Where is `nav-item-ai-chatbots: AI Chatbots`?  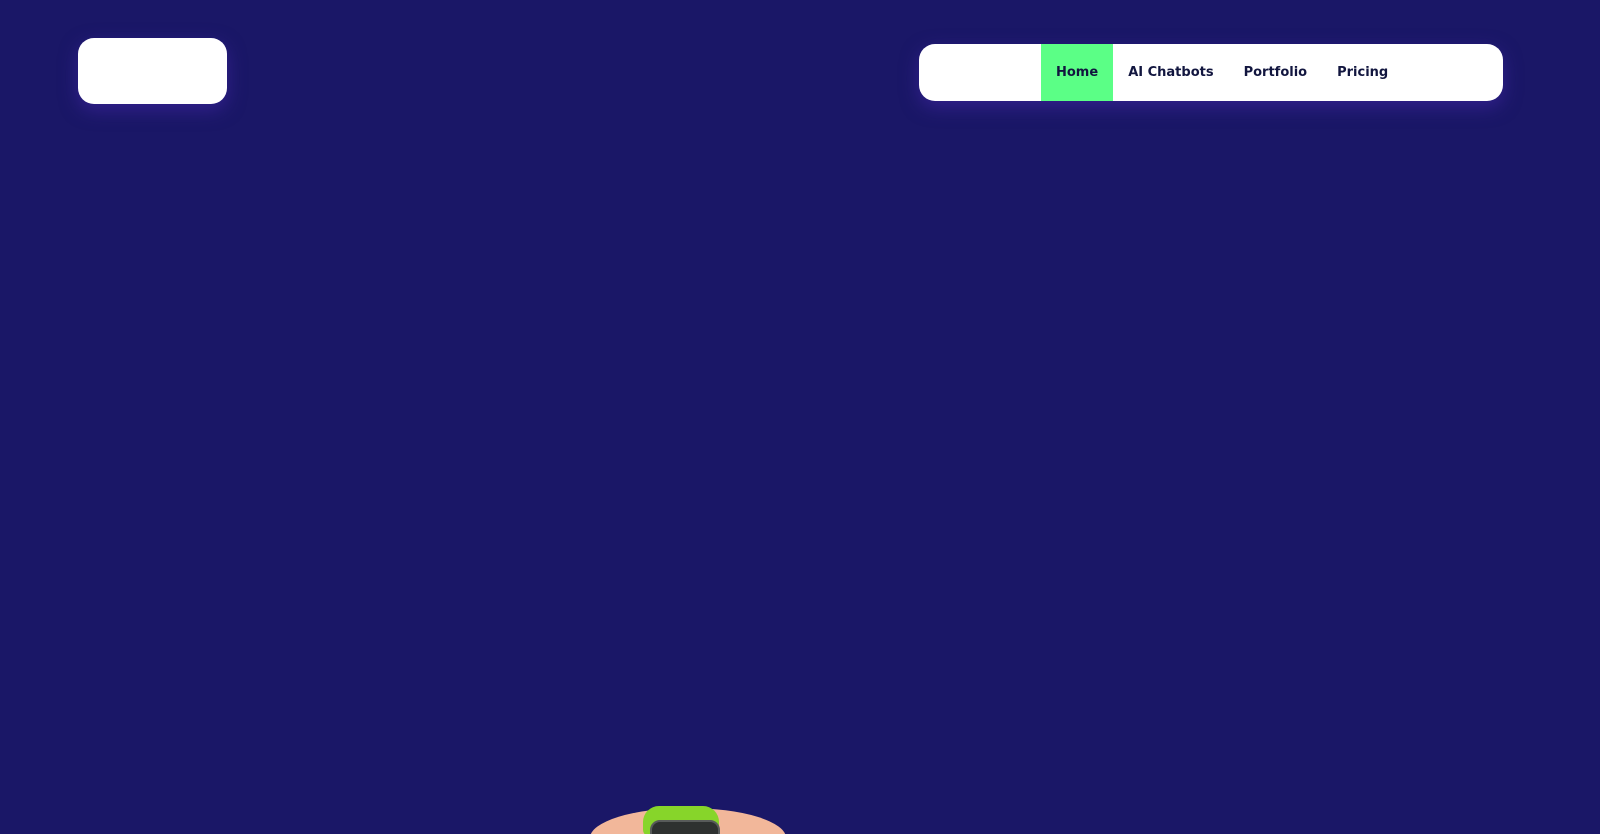
nav-item-ai-chatbots: AI Chatbots is located at coordinates (1170, 72).